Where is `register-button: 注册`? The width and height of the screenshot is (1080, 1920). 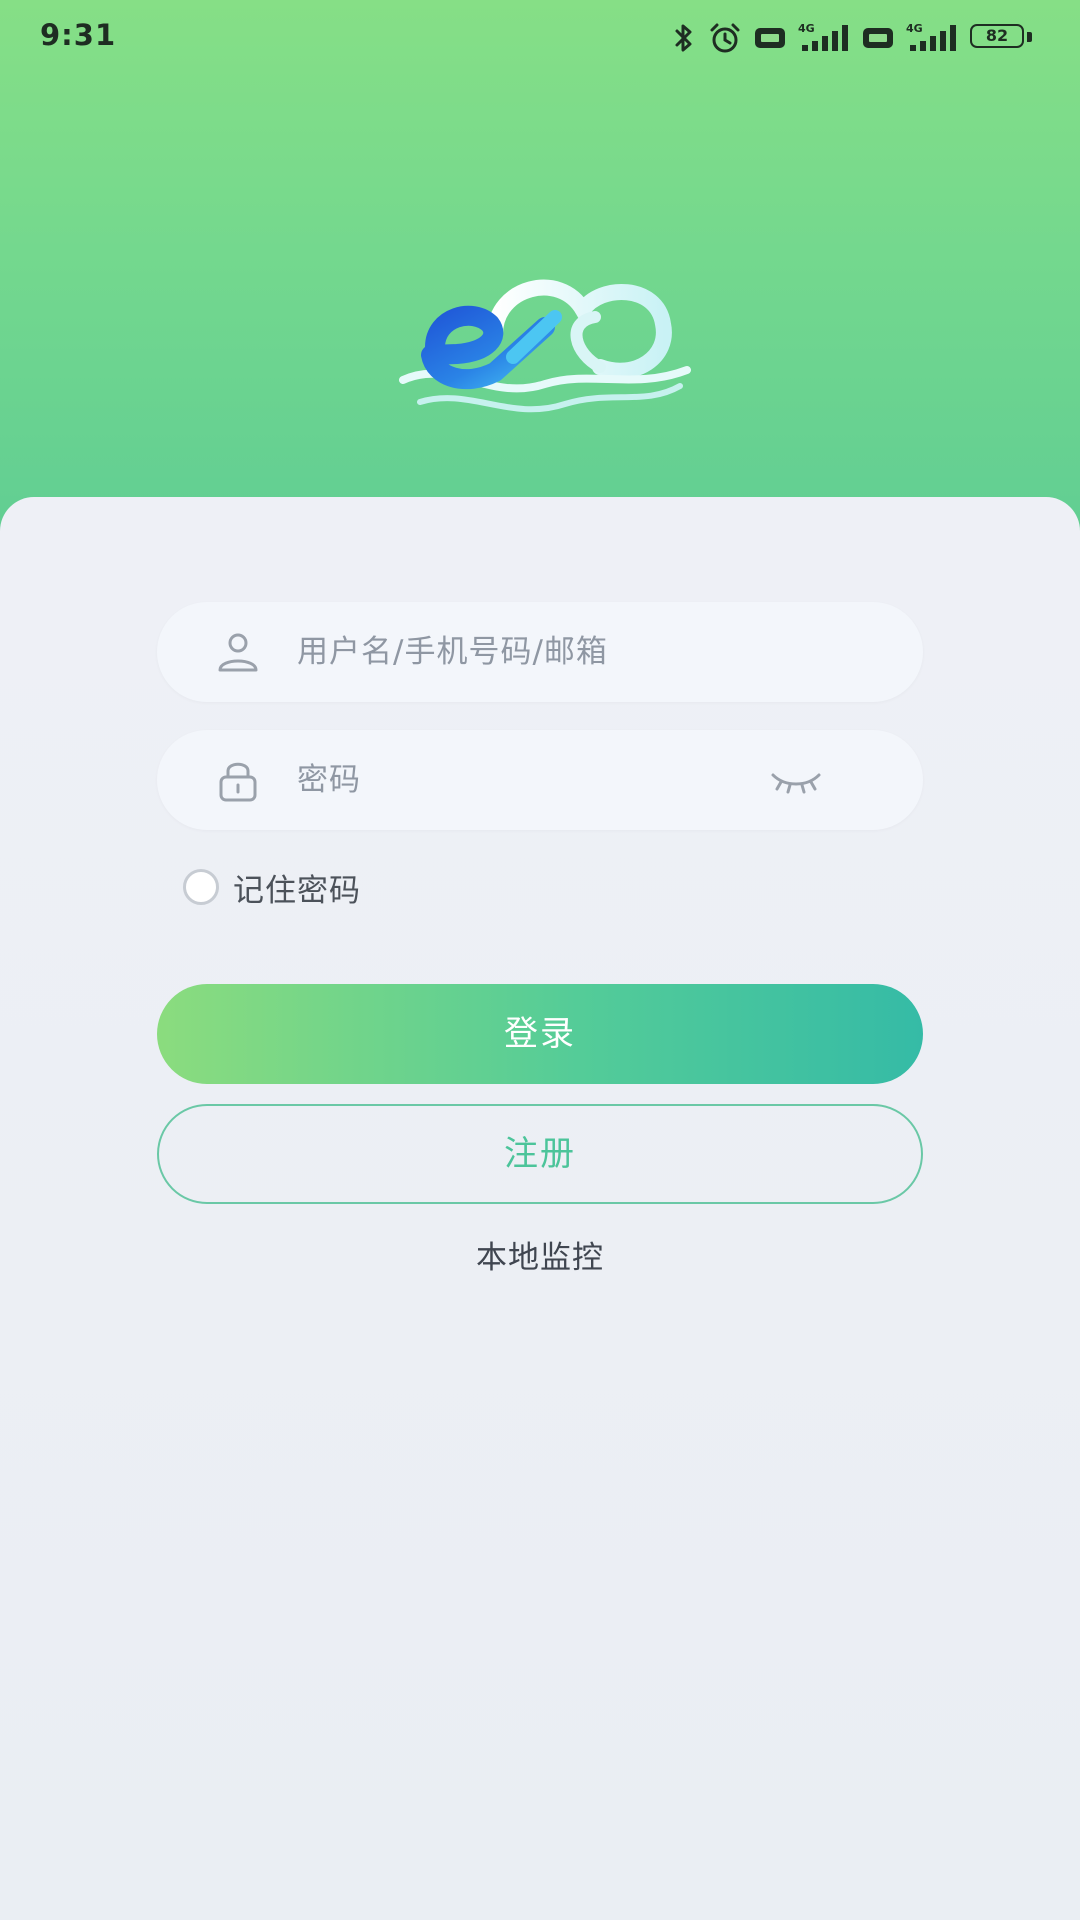
register-button: 注册 is located at coordinates (540, 1154).